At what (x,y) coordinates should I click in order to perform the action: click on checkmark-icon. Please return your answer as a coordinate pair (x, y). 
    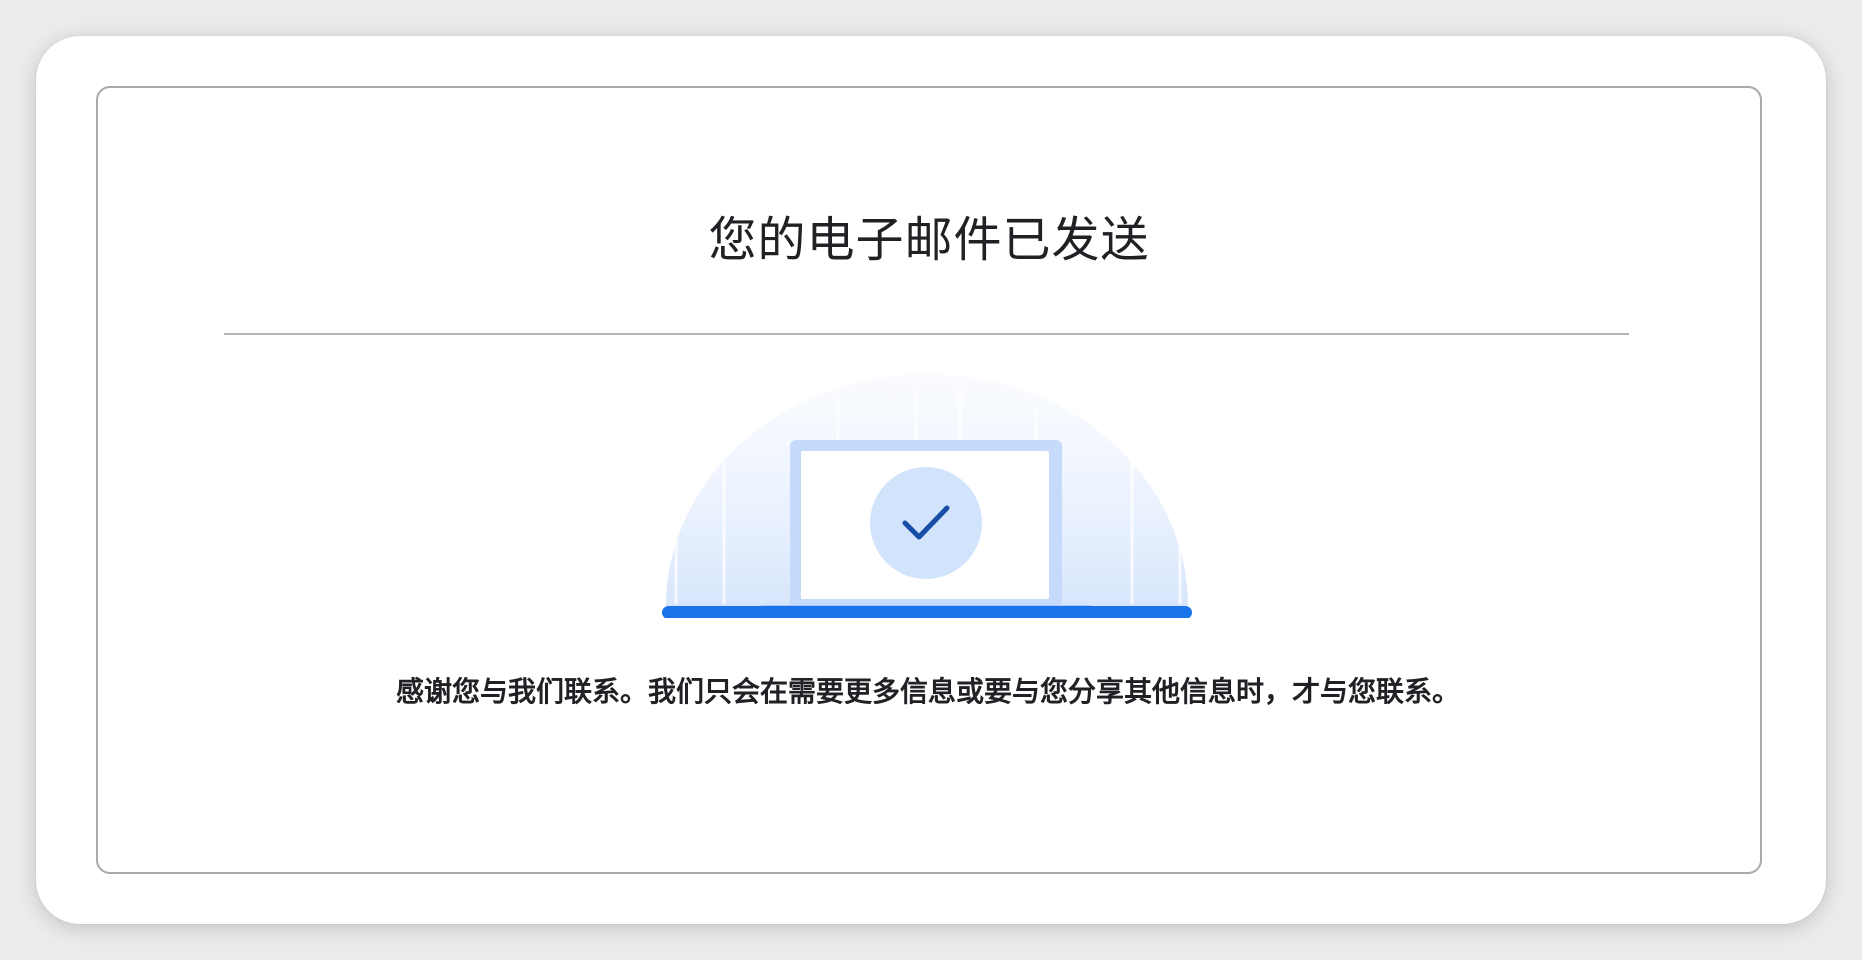
    Looking at the image, I should click on (926, 523).